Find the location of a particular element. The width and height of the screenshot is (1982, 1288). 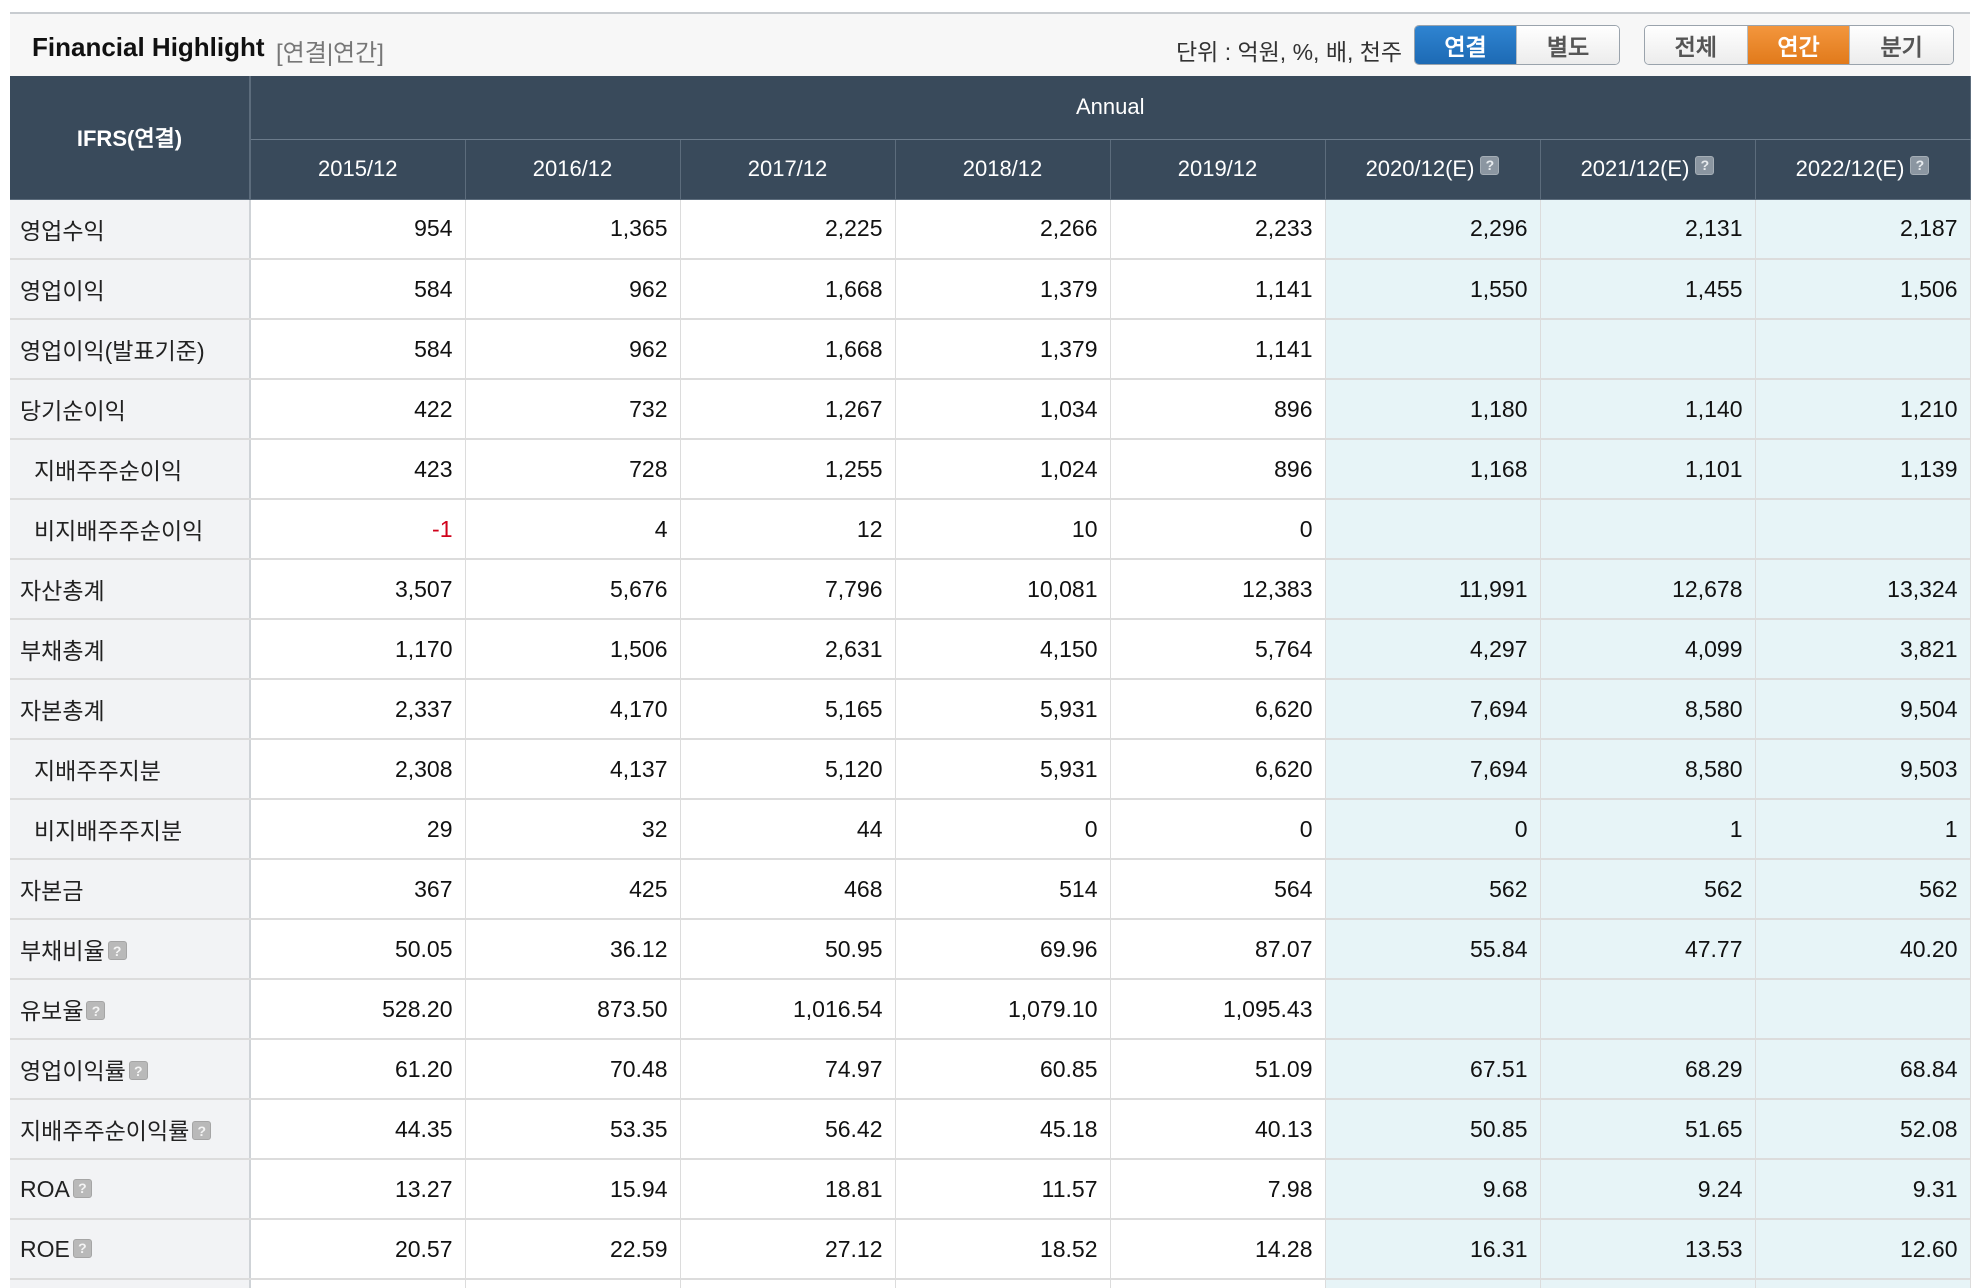

value-cell: 10 is located at coordinates (1003, 529).